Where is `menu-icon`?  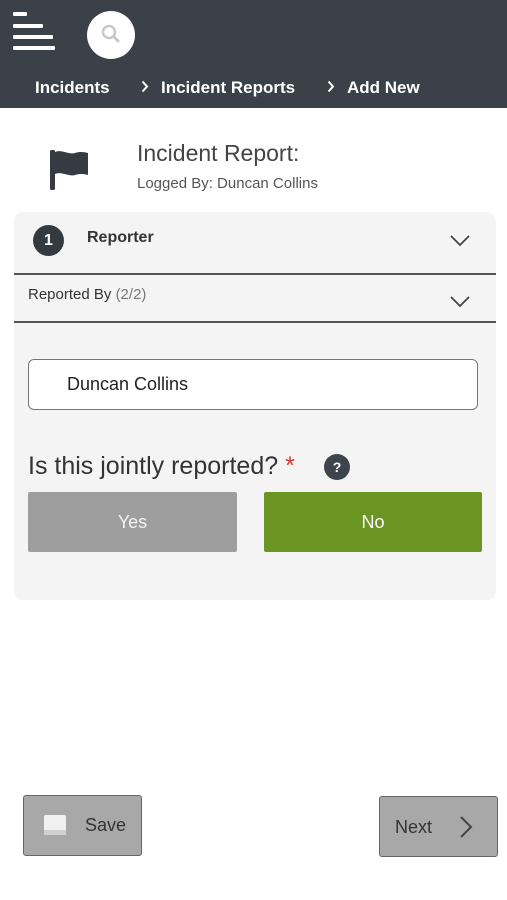 menu-icon is located at coordinates (34, 31).